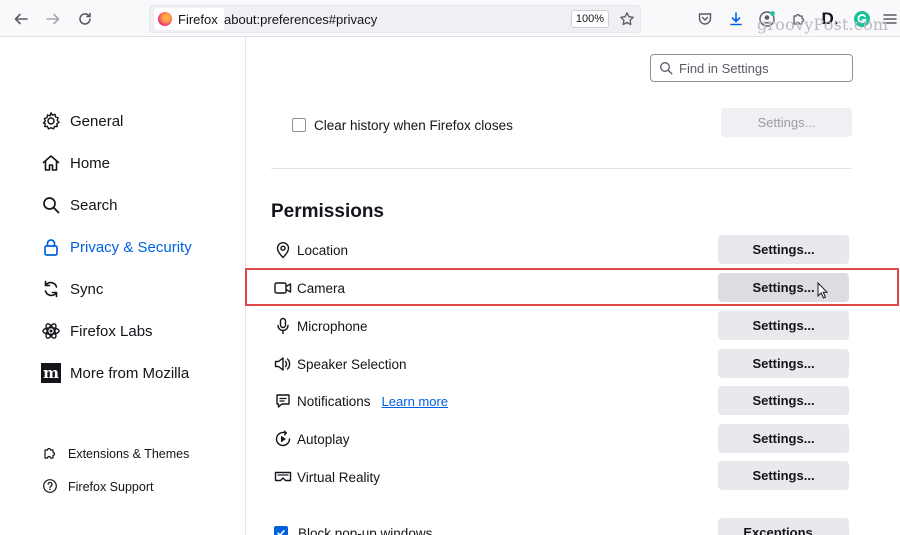 The height and width of the screenshot is (535, 900). What do you see at coordinates (299, 125) in the screenshot?
I see `clear-history-checkbox` at bounding box center [299, 125].